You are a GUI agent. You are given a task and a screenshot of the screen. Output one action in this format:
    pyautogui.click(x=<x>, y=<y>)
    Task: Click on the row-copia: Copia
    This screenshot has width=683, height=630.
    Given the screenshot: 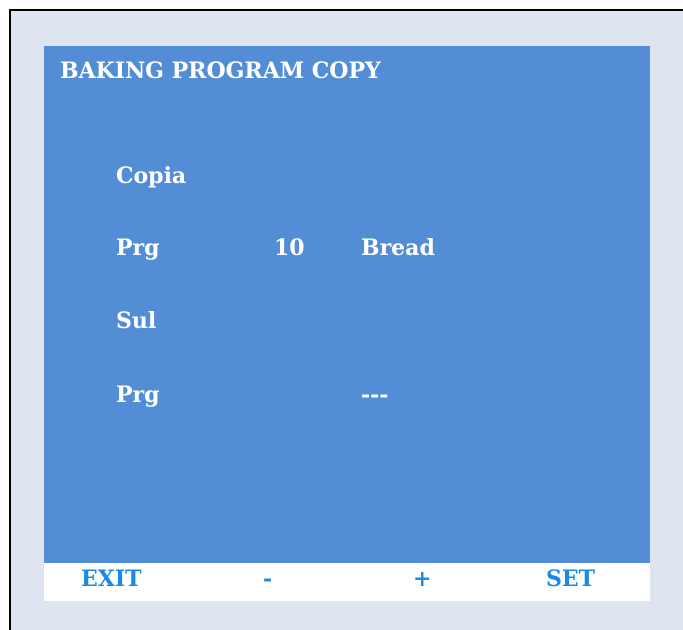 What is the action you would take?
    pyautogui.click(x=347, y=178)
    